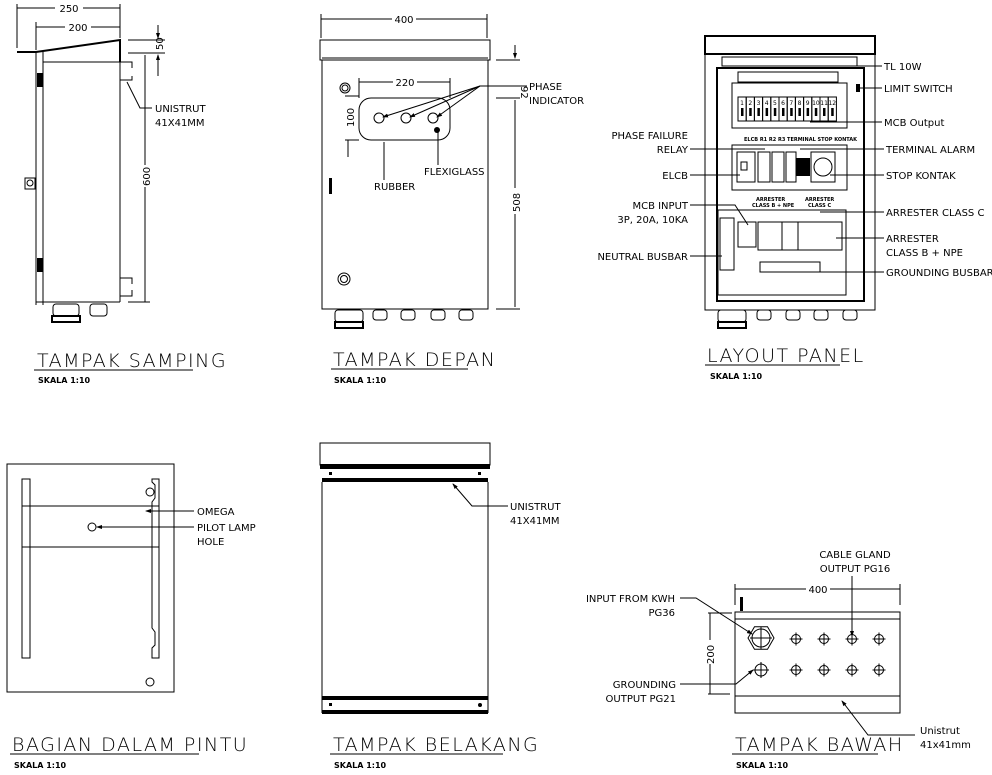 The height and width of the screenshot is (775, 992). What do you see at coordinates (523, 92) in the screenshot?
I see `dim-label: 92` at bounding box center [523, 92].